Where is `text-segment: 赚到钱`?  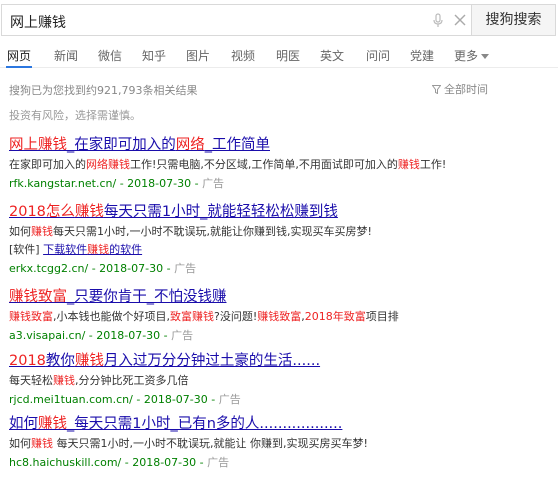 text-segment: 赚到钱 is located at coordinates (316, 212).